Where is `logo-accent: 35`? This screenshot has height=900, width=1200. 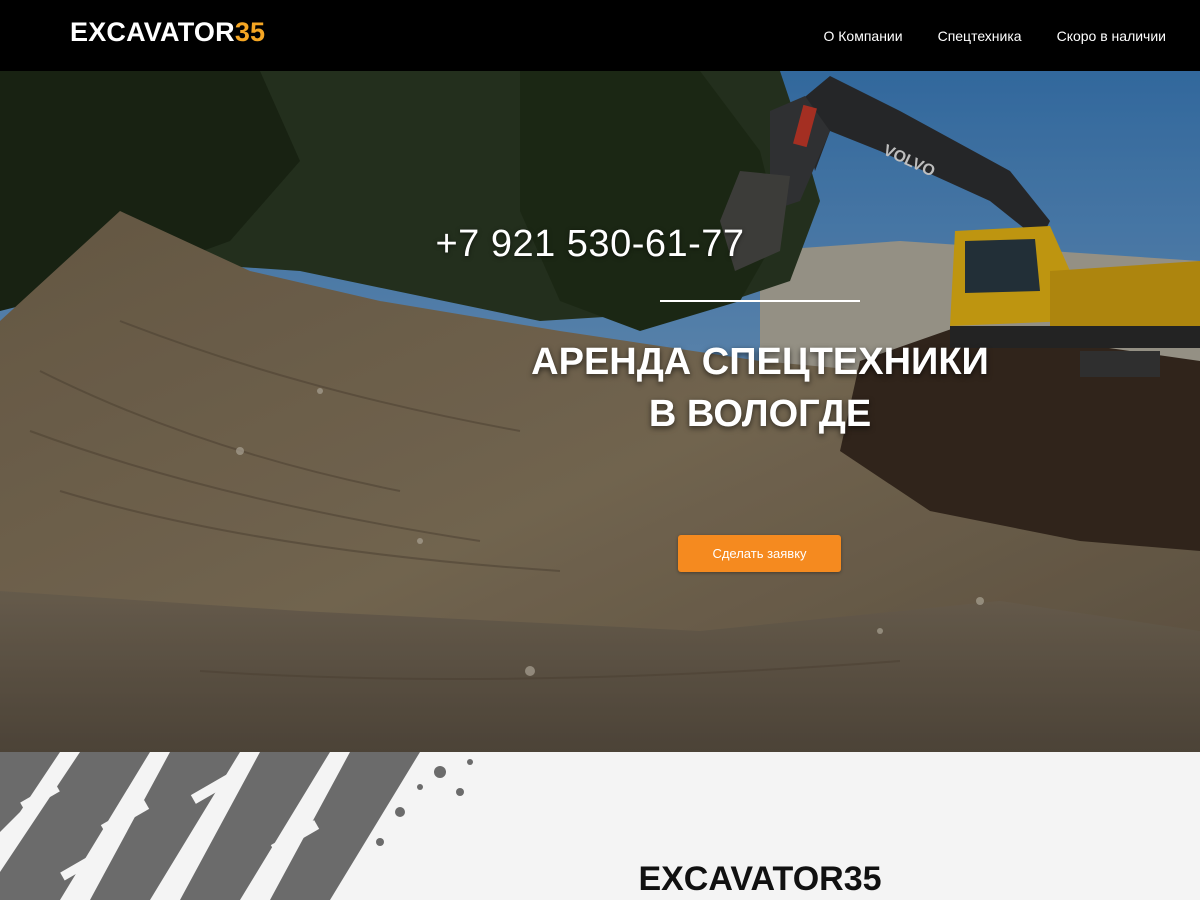
logo-accent: 35 is located at coordinates (250, 32).